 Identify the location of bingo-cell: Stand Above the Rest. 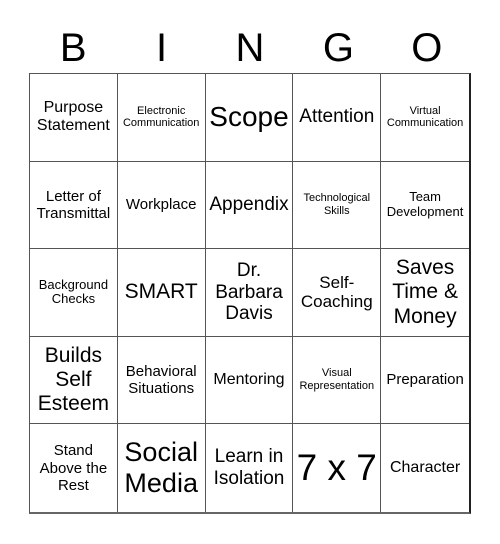
(74, 468).